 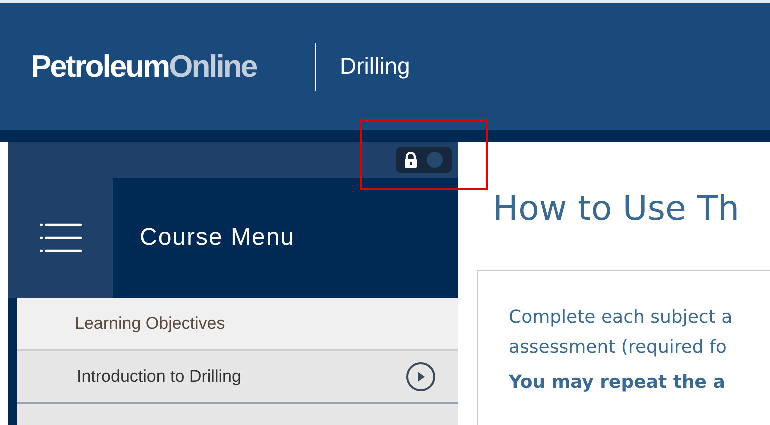 What do you see at coordinates (617, 383) in the screenshot?
I see `repeat-note: You may repeat the a` at bounding box center [617, 383].